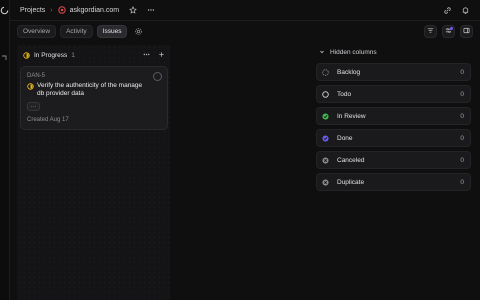 The height and width of the screenshot is (300, 480). Describe the element at coordinates (395, 52) in the screenshot. I see `hidden-columns-toggle: Hidden columns` at that location.